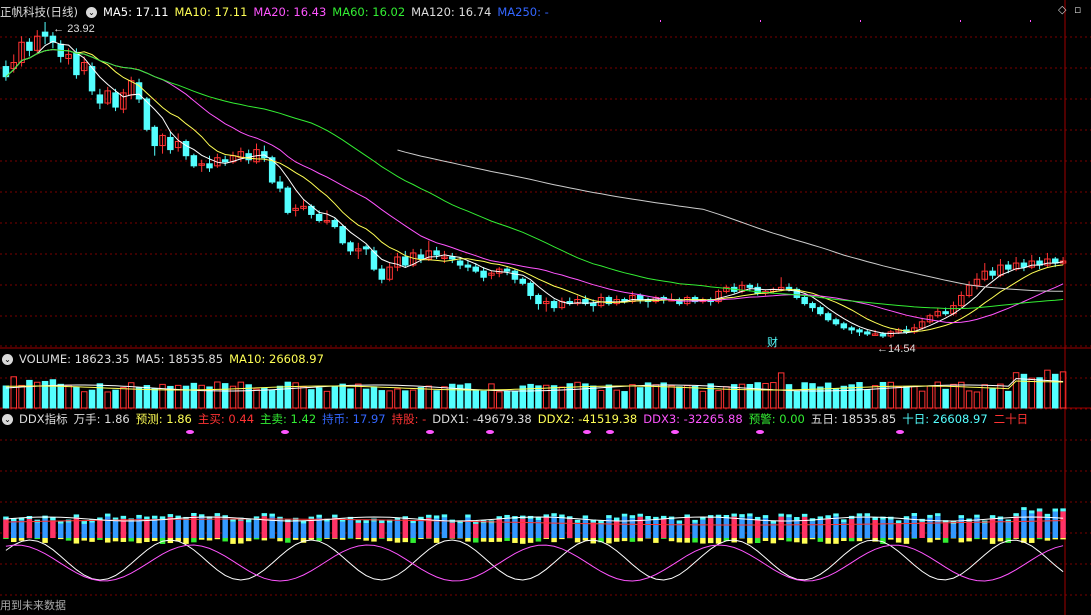 The height and width of the screenshot is (615, 1091). I want to click on ddx-header-item-3: 主买: 0.44, so click(226, 419).